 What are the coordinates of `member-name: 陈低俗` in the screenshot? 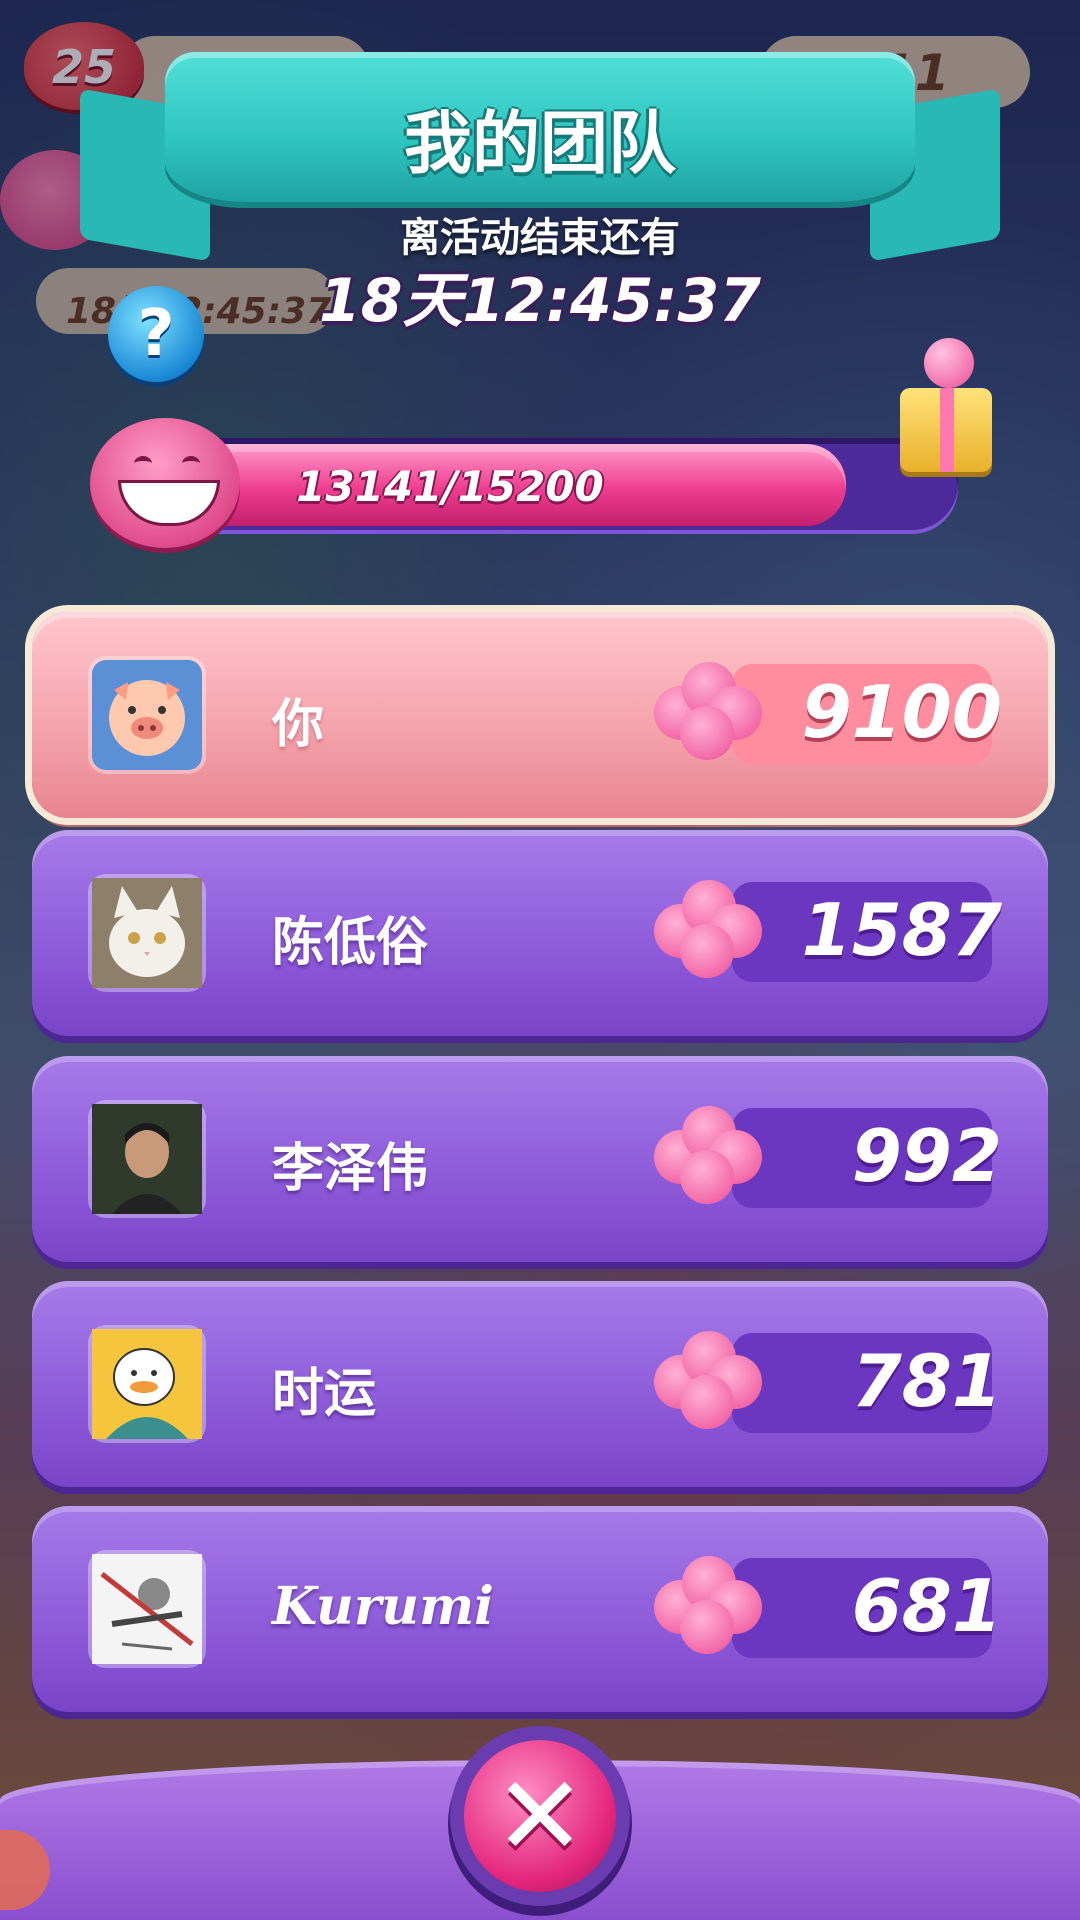 It's located at (350, 943).